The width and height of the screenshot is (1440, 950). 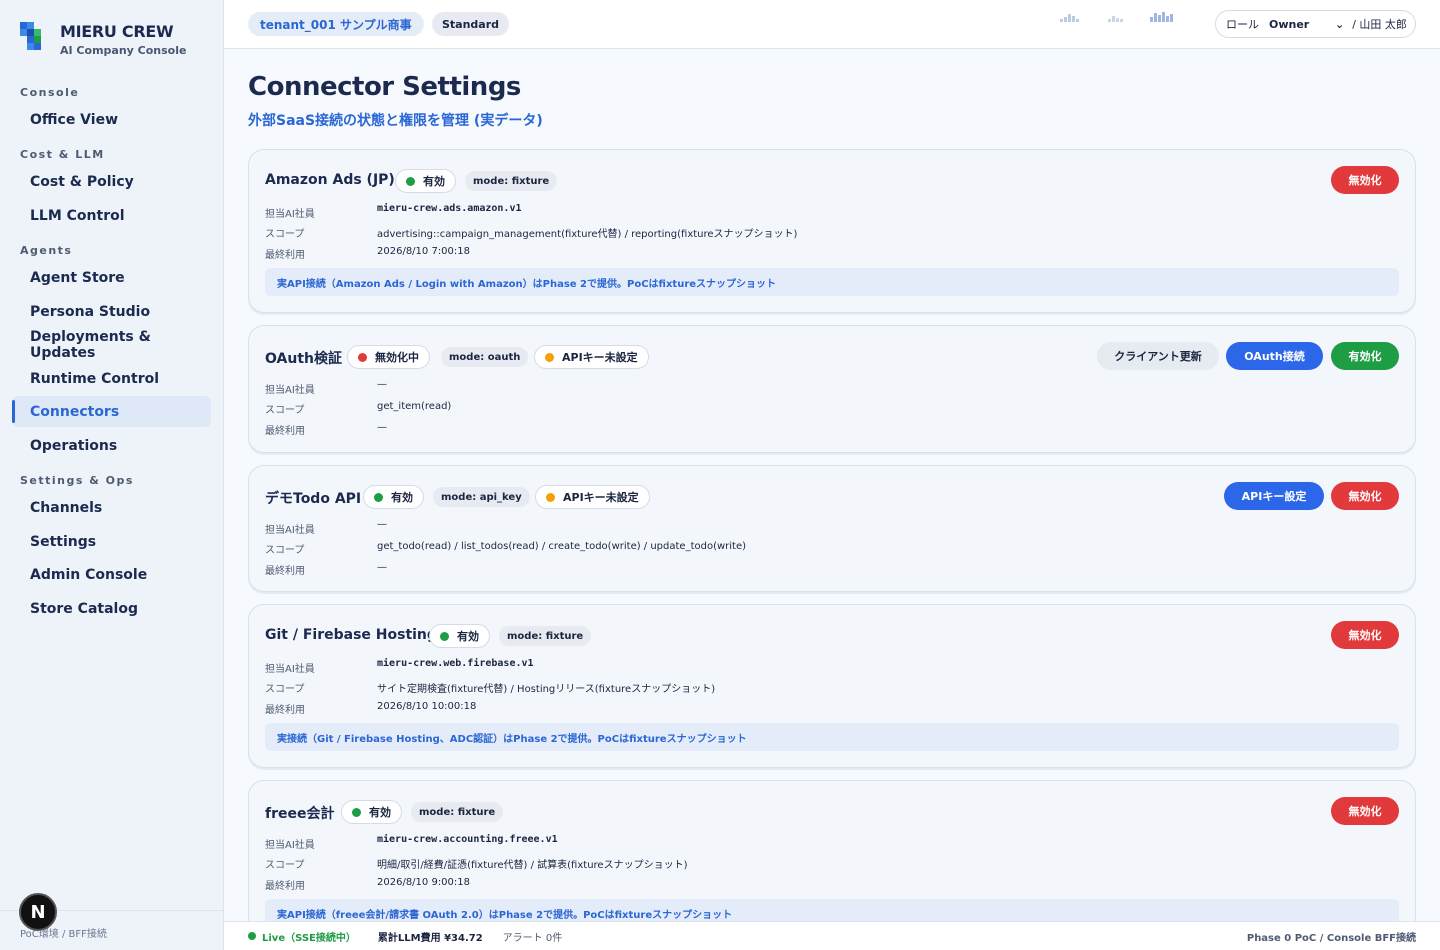 What do you see at coordinates (1158, 356) in the screenshot?
I see `client-update-button: クライアント更新` at bounding box center [1158, 356].